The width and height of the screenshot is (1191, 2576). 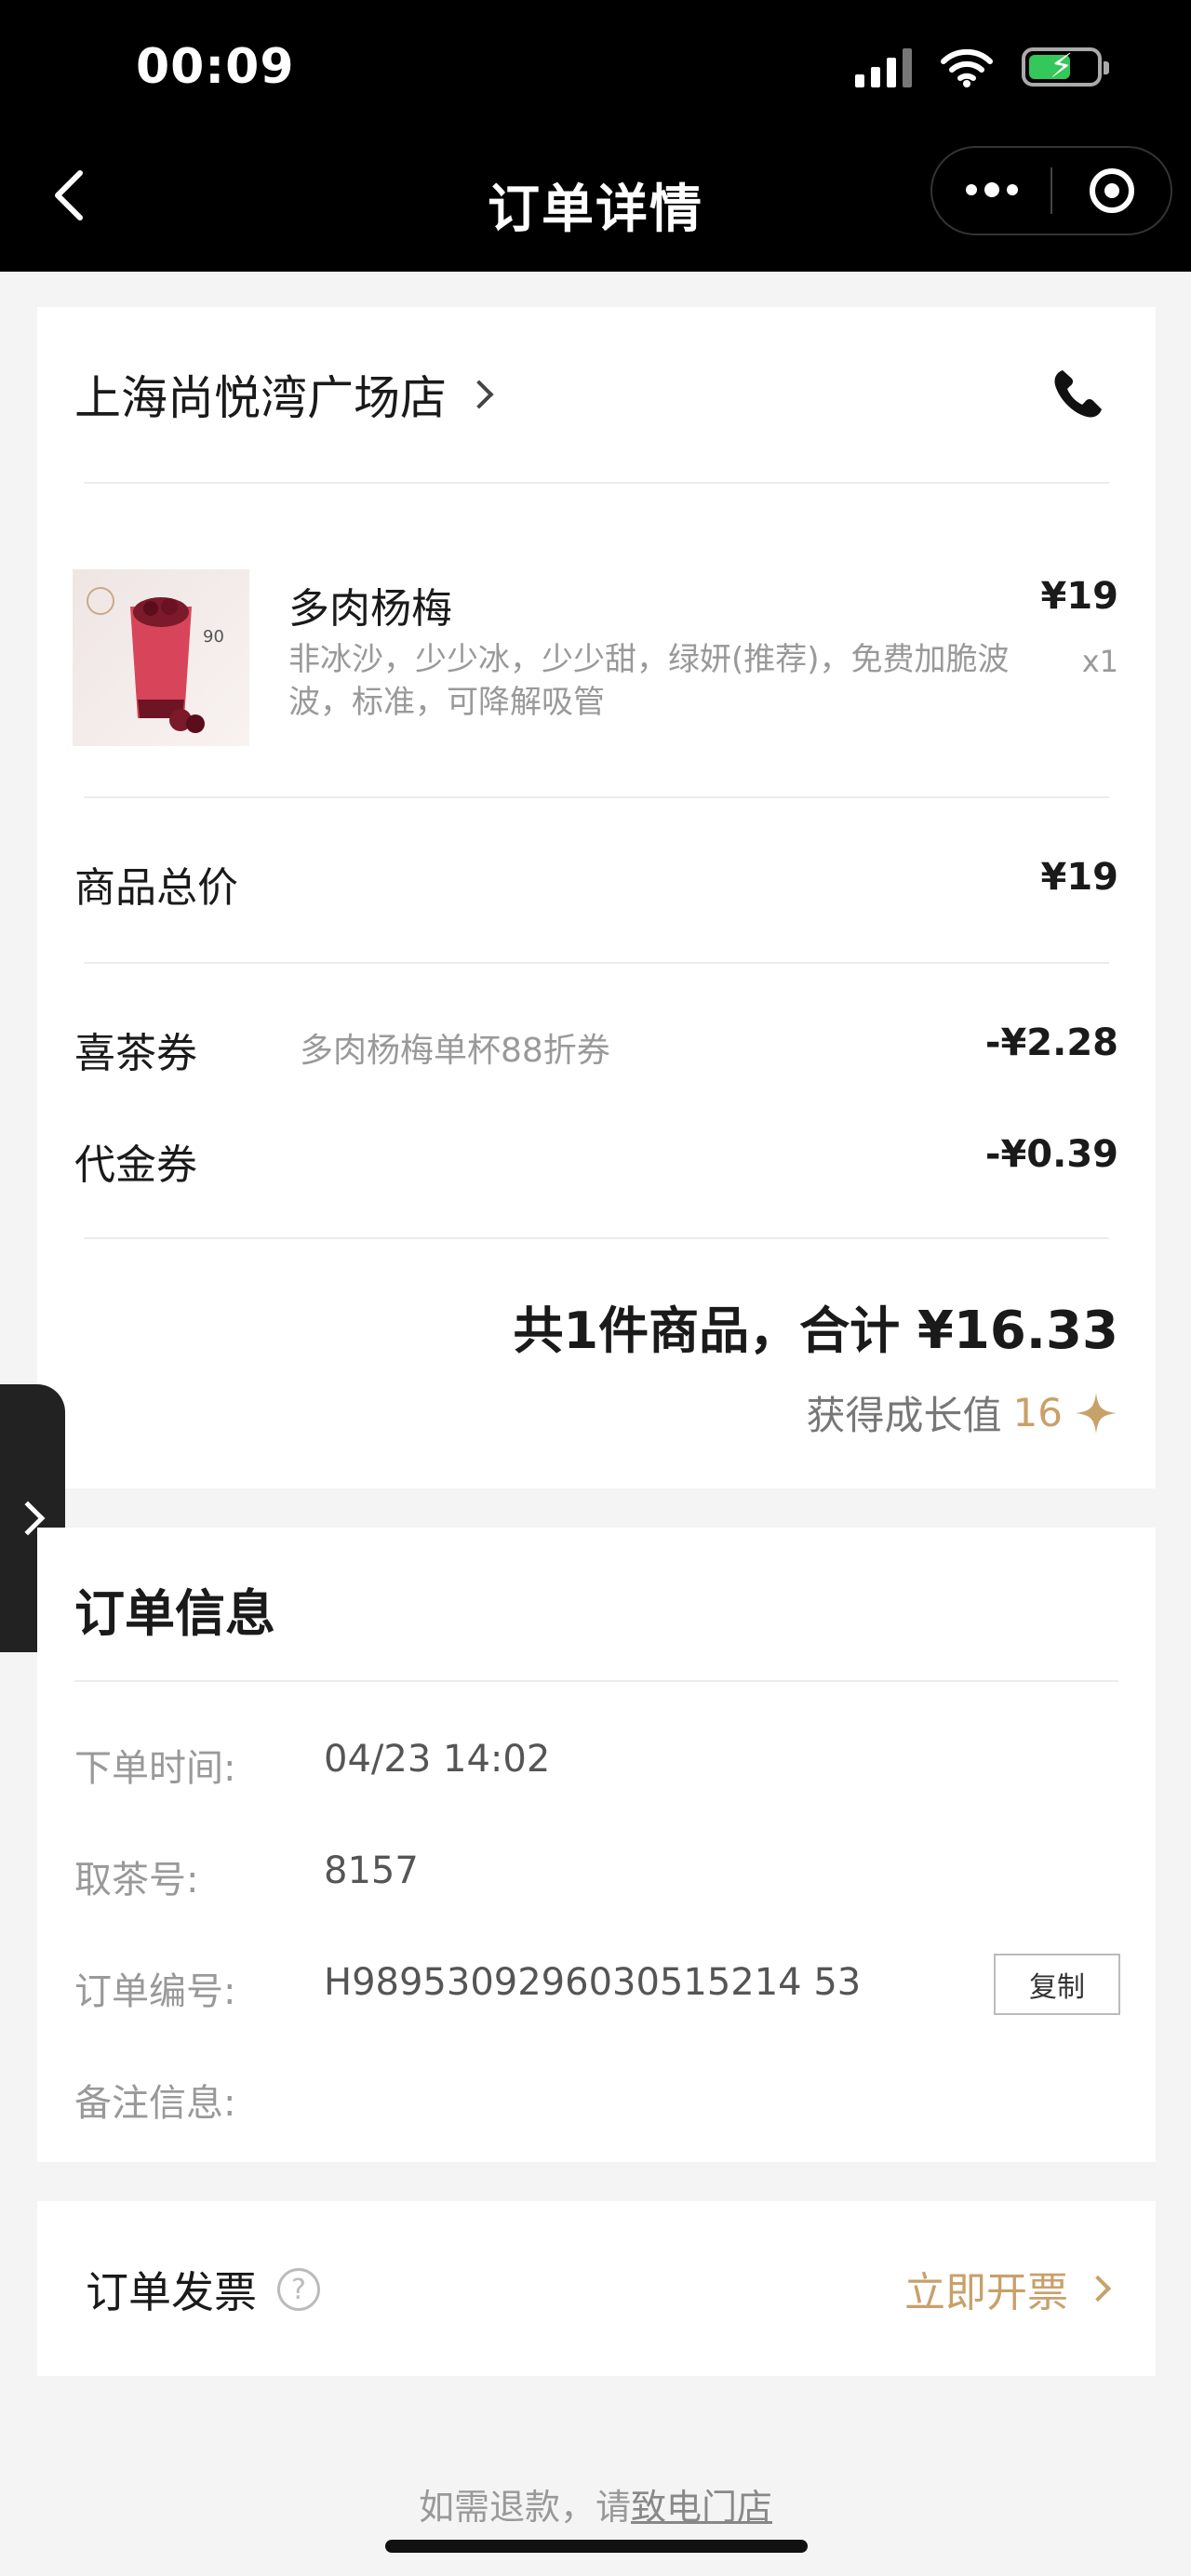 I want to click on close-mini-program-button, so click(x=1111, y=191).